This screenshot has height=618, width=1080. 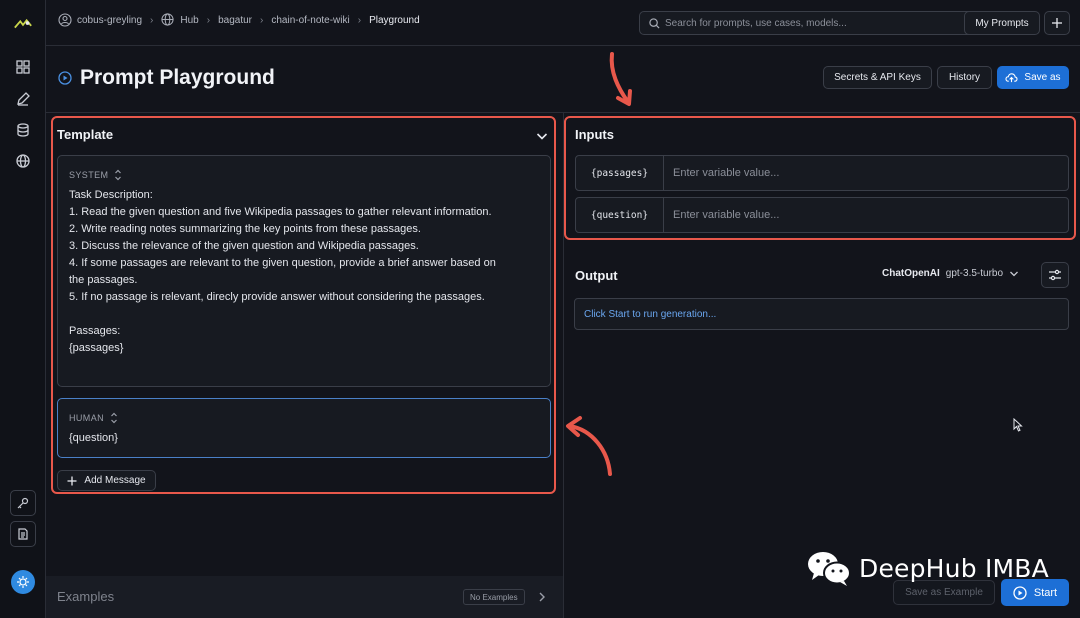 What do you see at coordinates (964, 77) in the screenshot?
I see `history-button: History` at bounding box center [964, 77].